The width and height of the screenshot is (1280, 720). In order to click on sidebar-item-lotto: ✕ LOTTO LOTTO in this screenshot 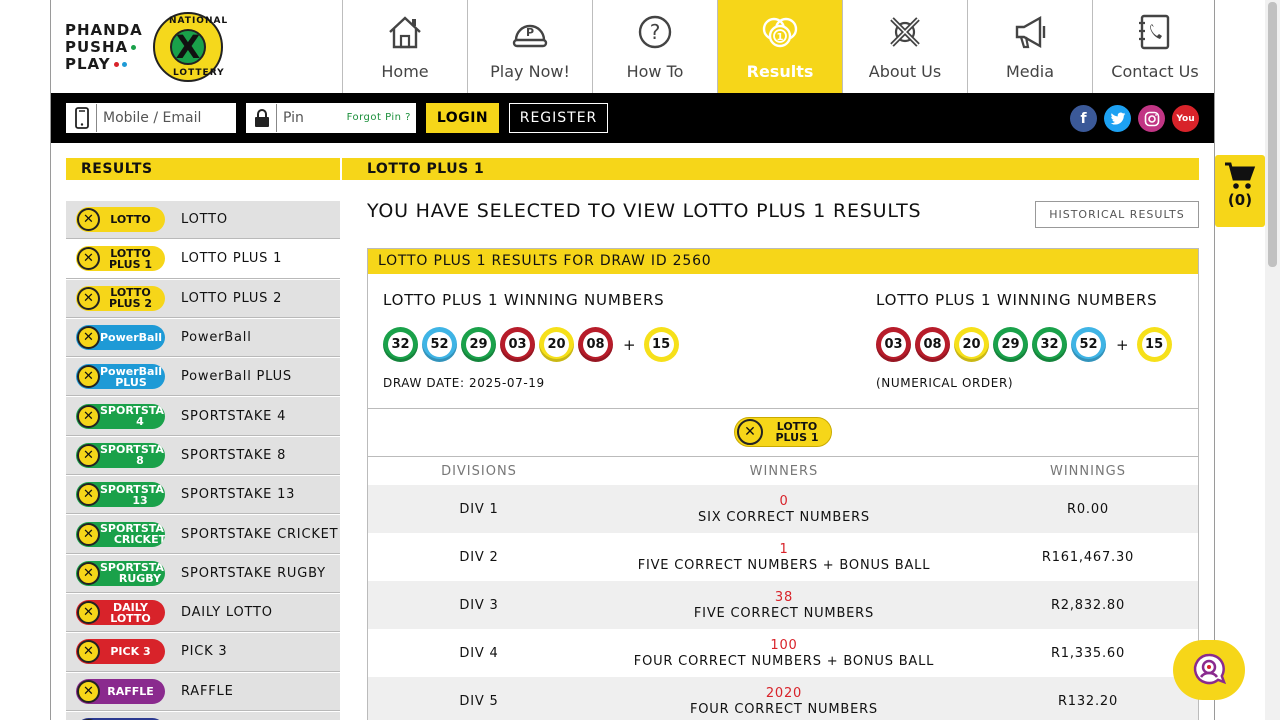, I will do `click(203, 220)`.